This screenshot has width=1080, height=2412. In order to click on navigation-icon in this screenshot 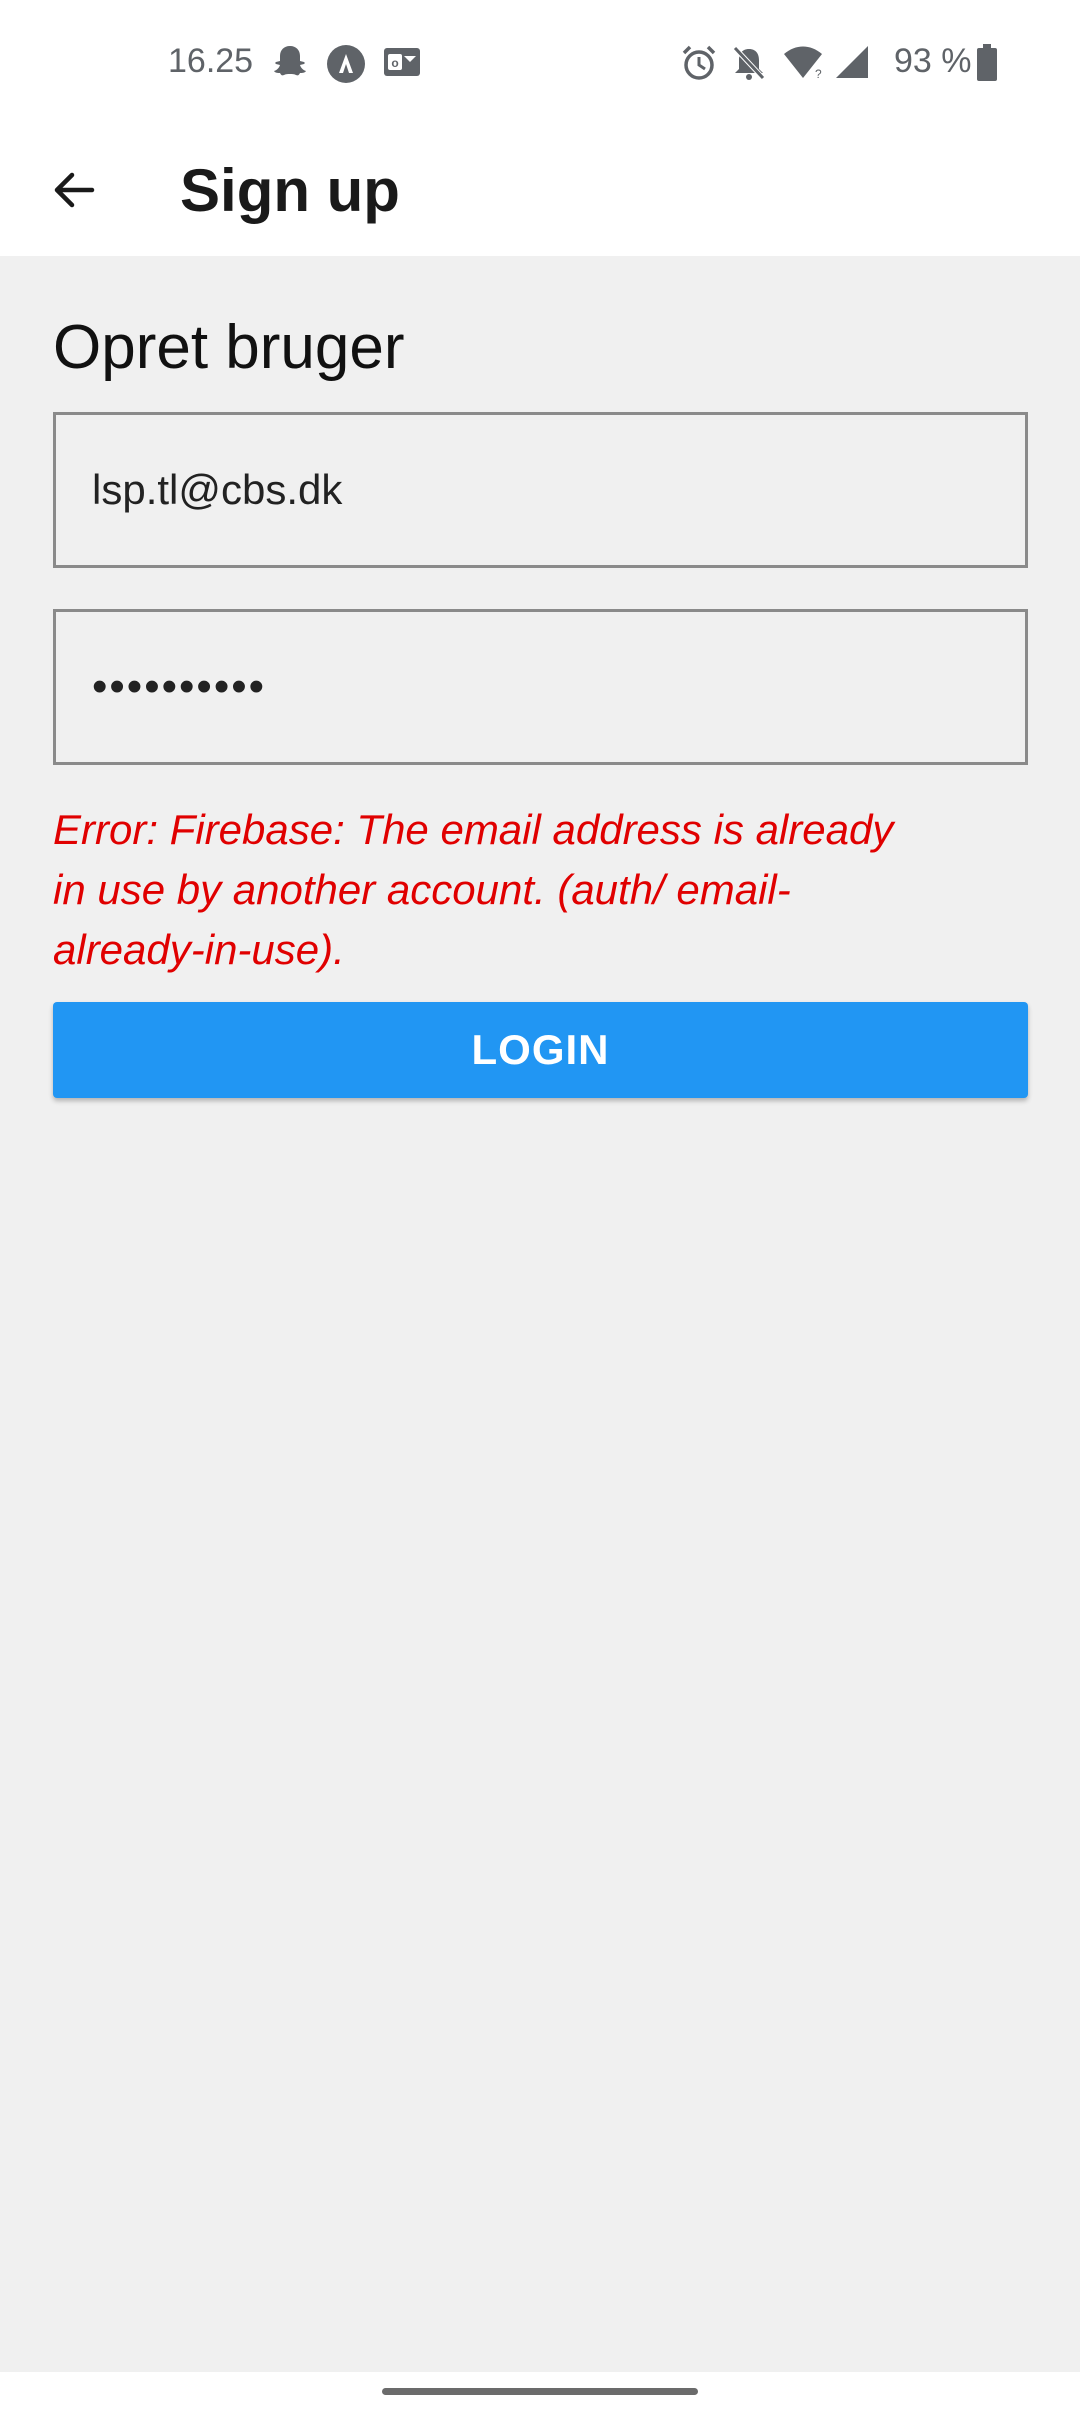, I will do `click(346, 66)`.